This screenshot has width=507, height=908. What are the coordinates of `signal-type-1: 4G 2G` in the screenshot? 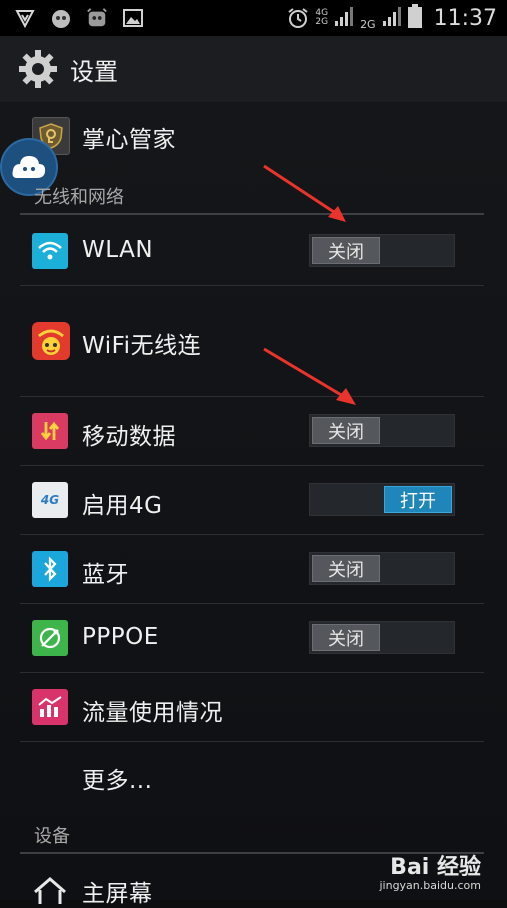 It's located at (321, 18).